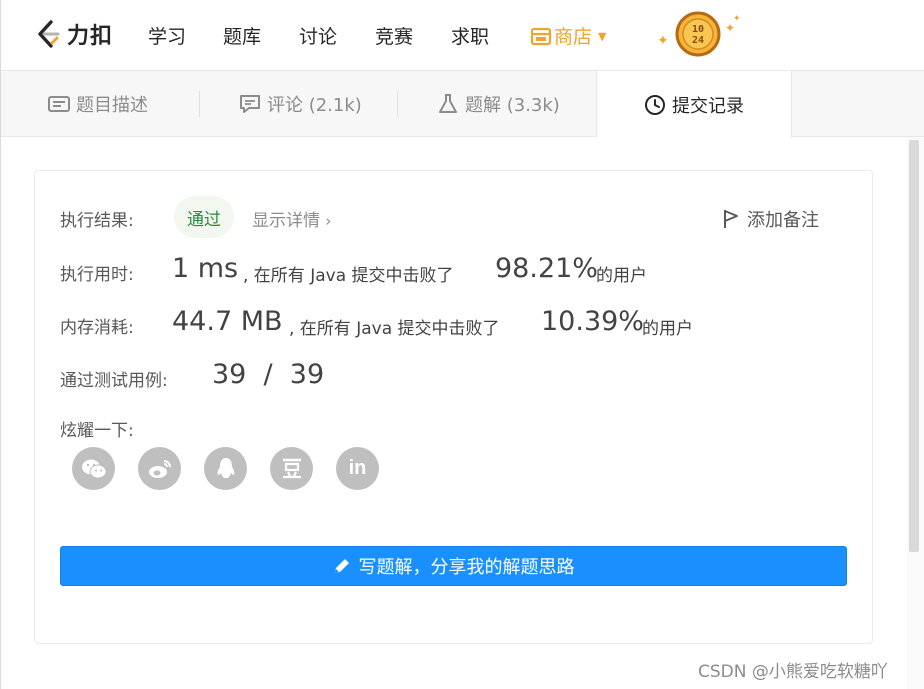 The image size is (924, 689). Describe the element at coordinates (621, 276) in the screenshot. I see `runtime-suffix: 的用户` at that location.